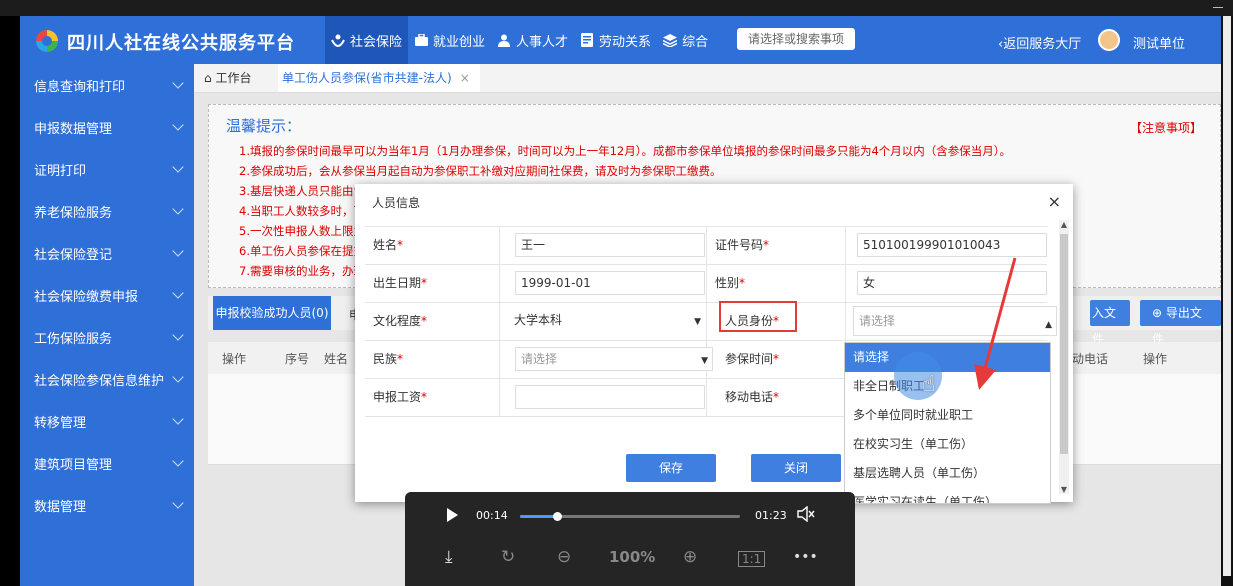  I want to click on video-player: 00:14 01:23 ⤓ ↻ ⊖ 100% ⊕ 1:1 •••, so click(630, 539).